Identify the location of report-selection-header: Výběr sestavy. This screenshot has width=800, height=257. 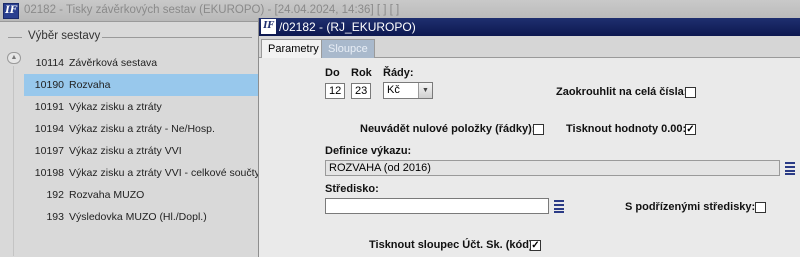
(131, 37).